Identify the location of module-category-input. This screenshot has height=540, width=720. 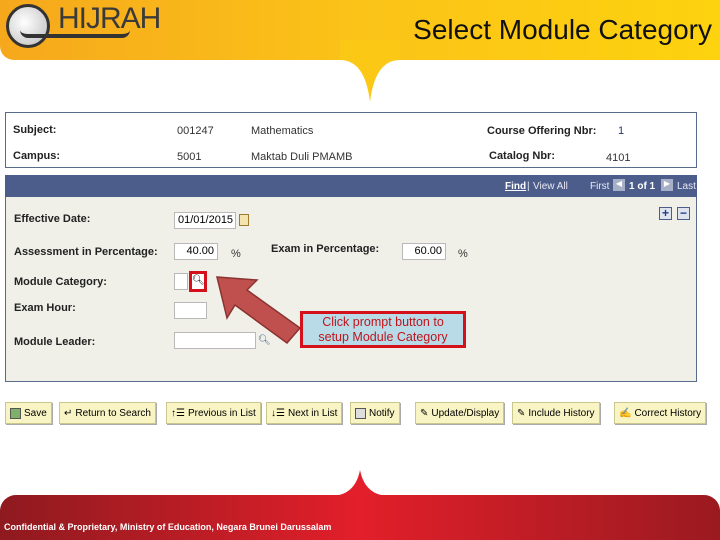
(181, 281).